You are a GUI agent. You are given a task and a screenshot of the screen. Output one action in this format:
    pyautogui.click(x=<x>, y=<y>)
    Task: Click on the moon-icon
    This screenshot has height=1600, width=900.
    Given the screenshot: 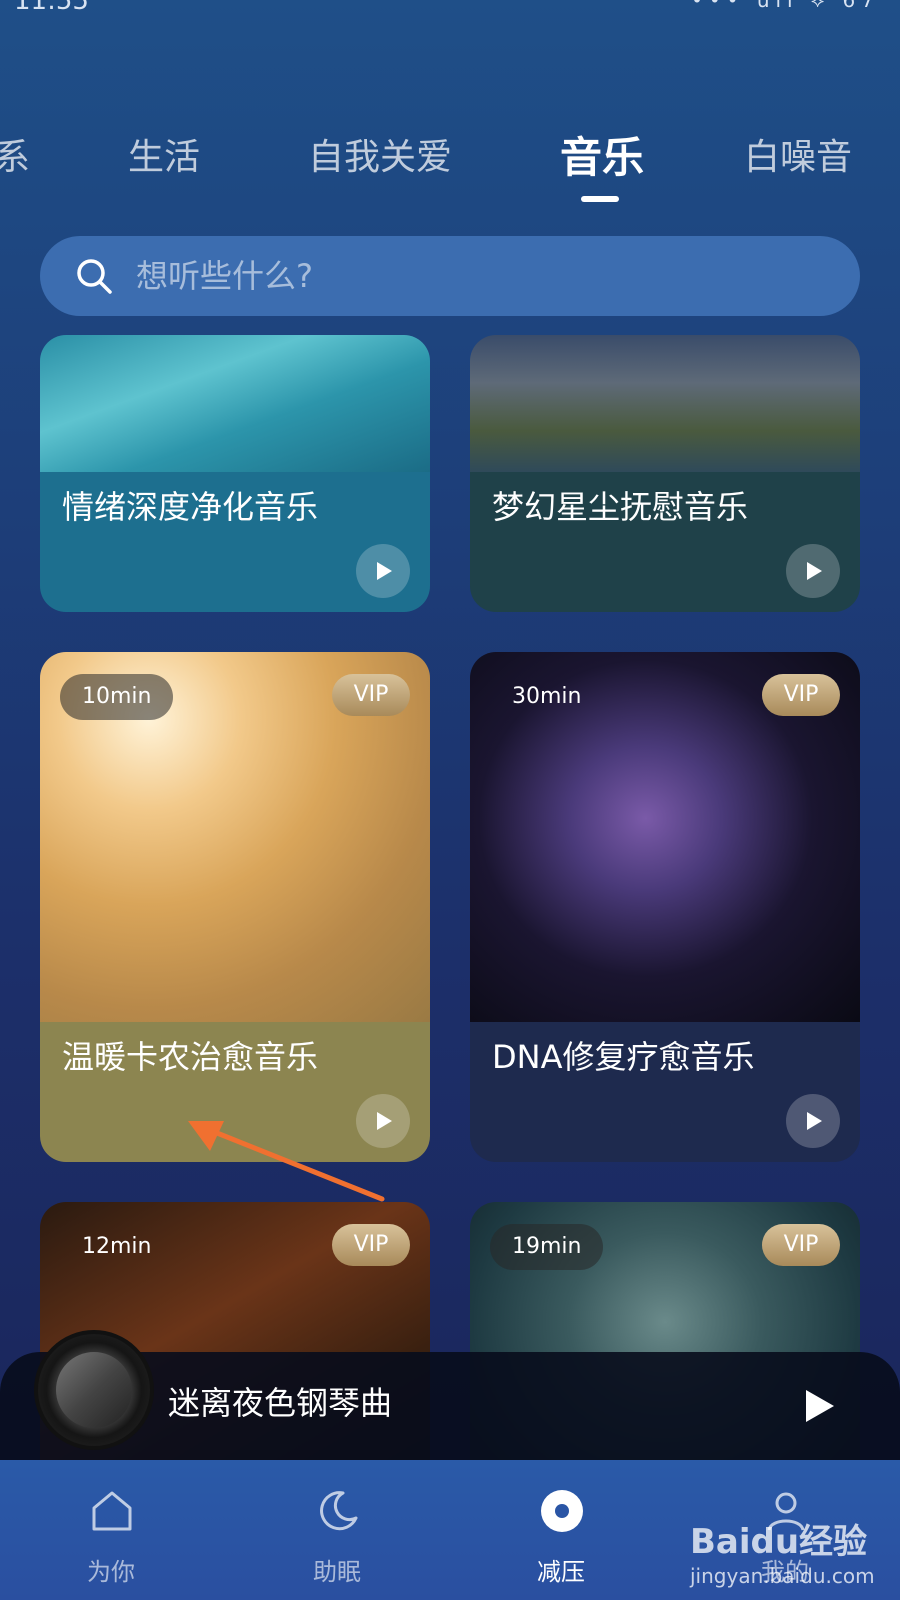 What is the action you would take?
    pyautogui.click(x=339, y=1511)
    